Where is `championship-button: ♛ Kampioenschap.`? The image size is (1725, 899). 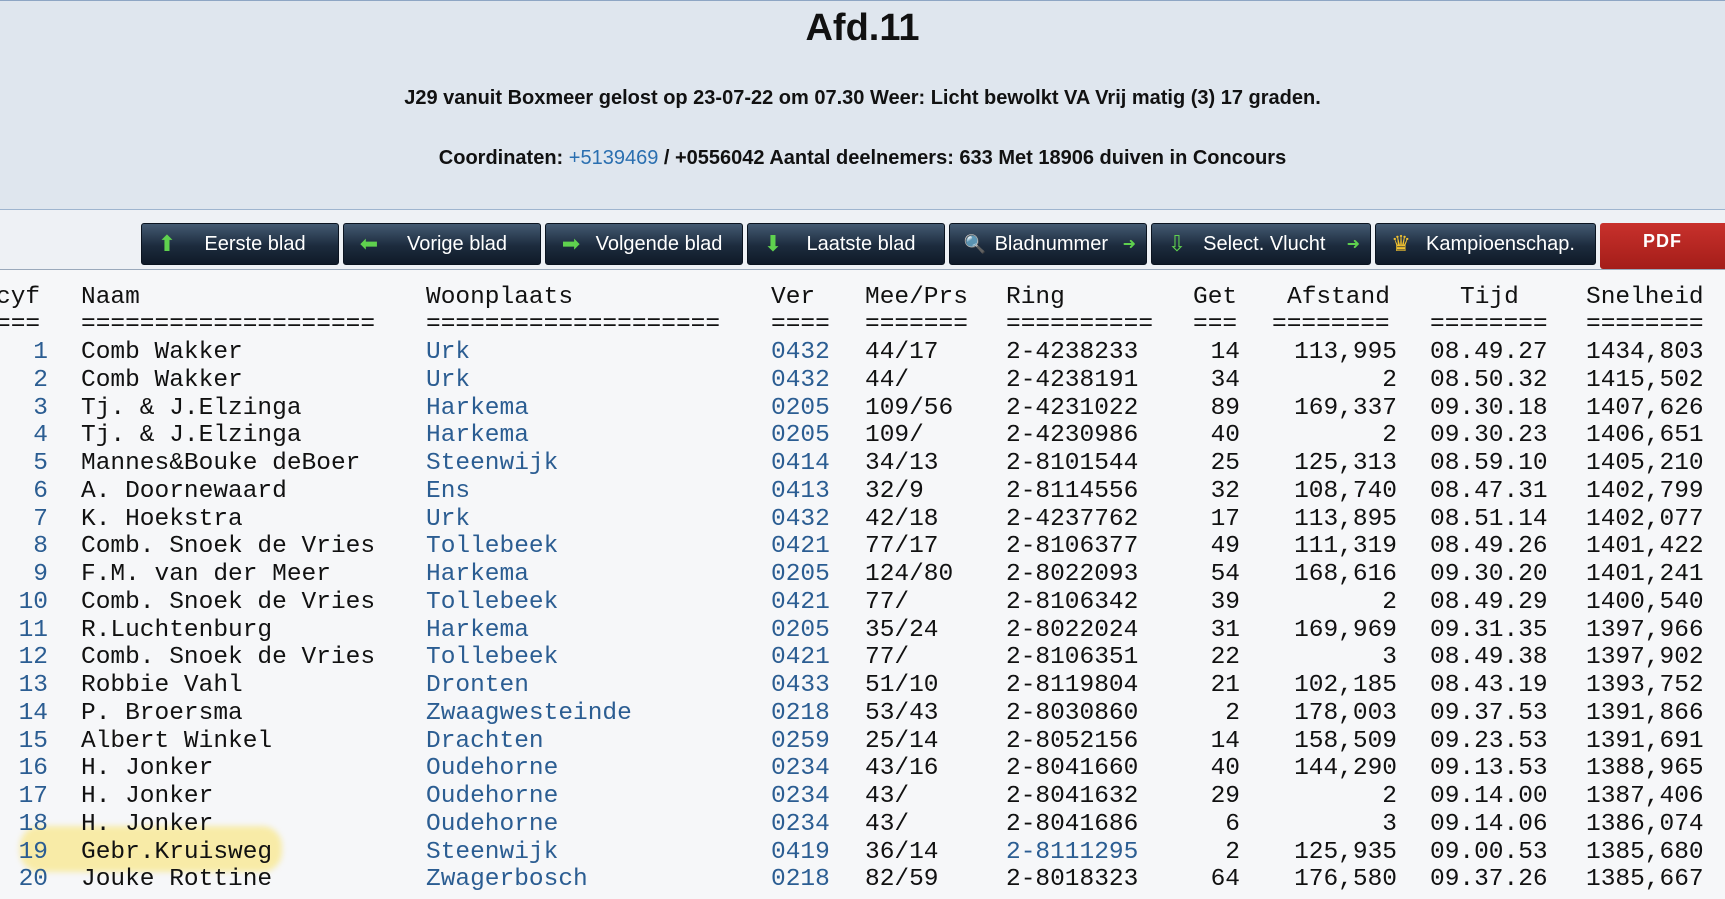 championship-button: ♛ Kampioenschap. is located at coordinates (1485, 244).